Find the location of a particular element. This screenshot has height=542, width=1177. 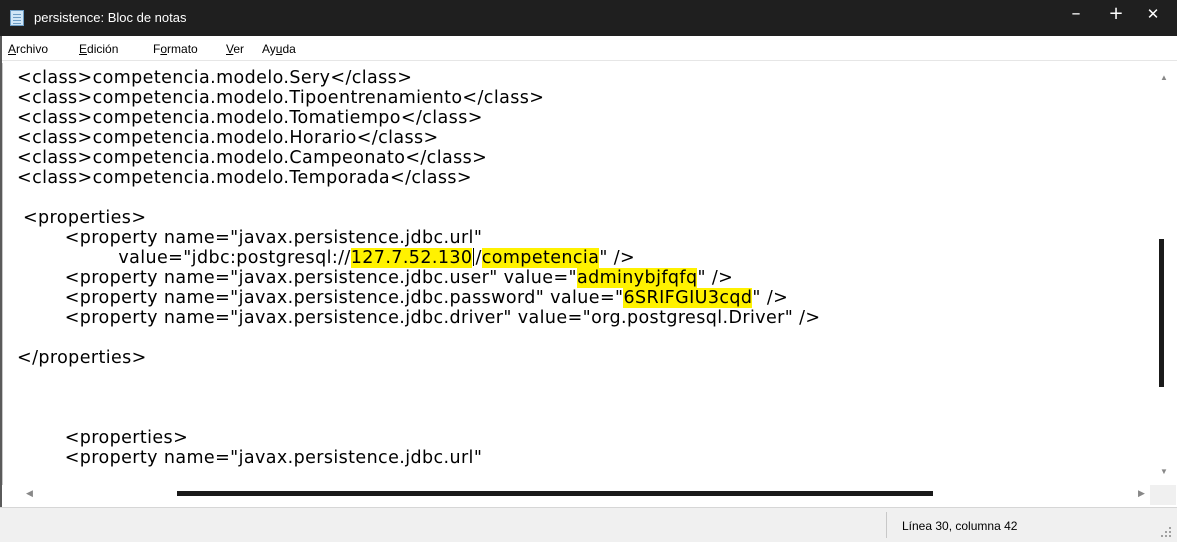

menu-edicion: Edición is located at coordinates (98, 49).